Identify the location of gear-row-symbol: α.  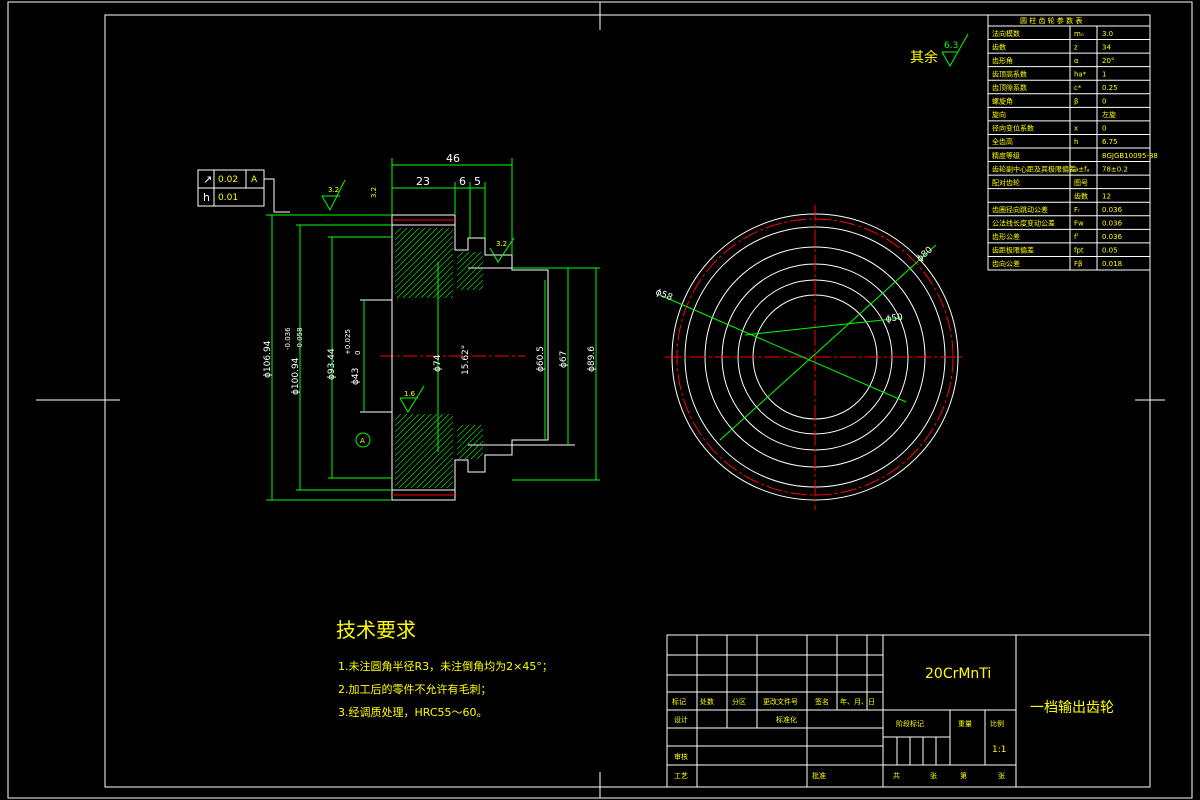
(1076, 61).